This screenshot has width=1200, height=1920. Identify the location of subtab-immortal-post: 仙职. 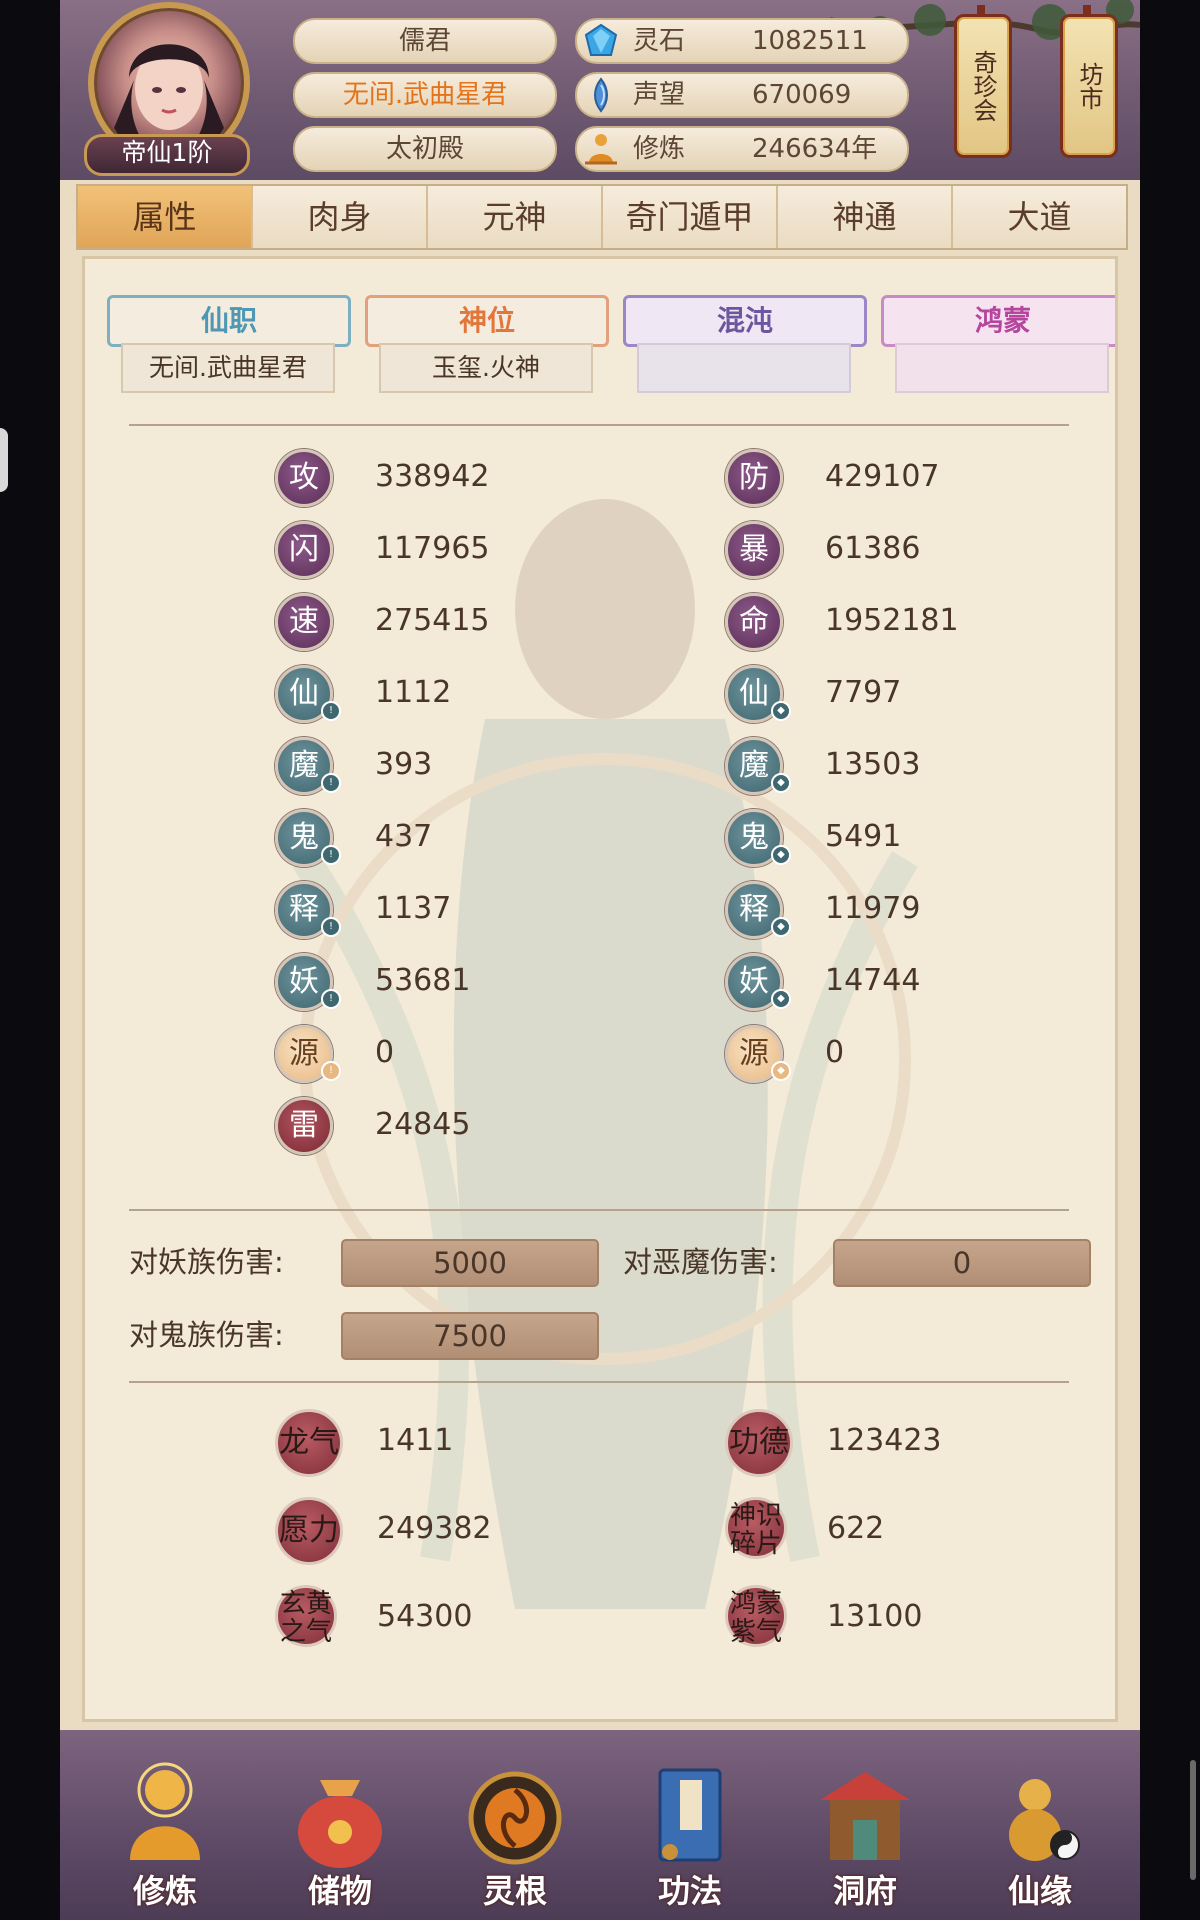
(229, 321).